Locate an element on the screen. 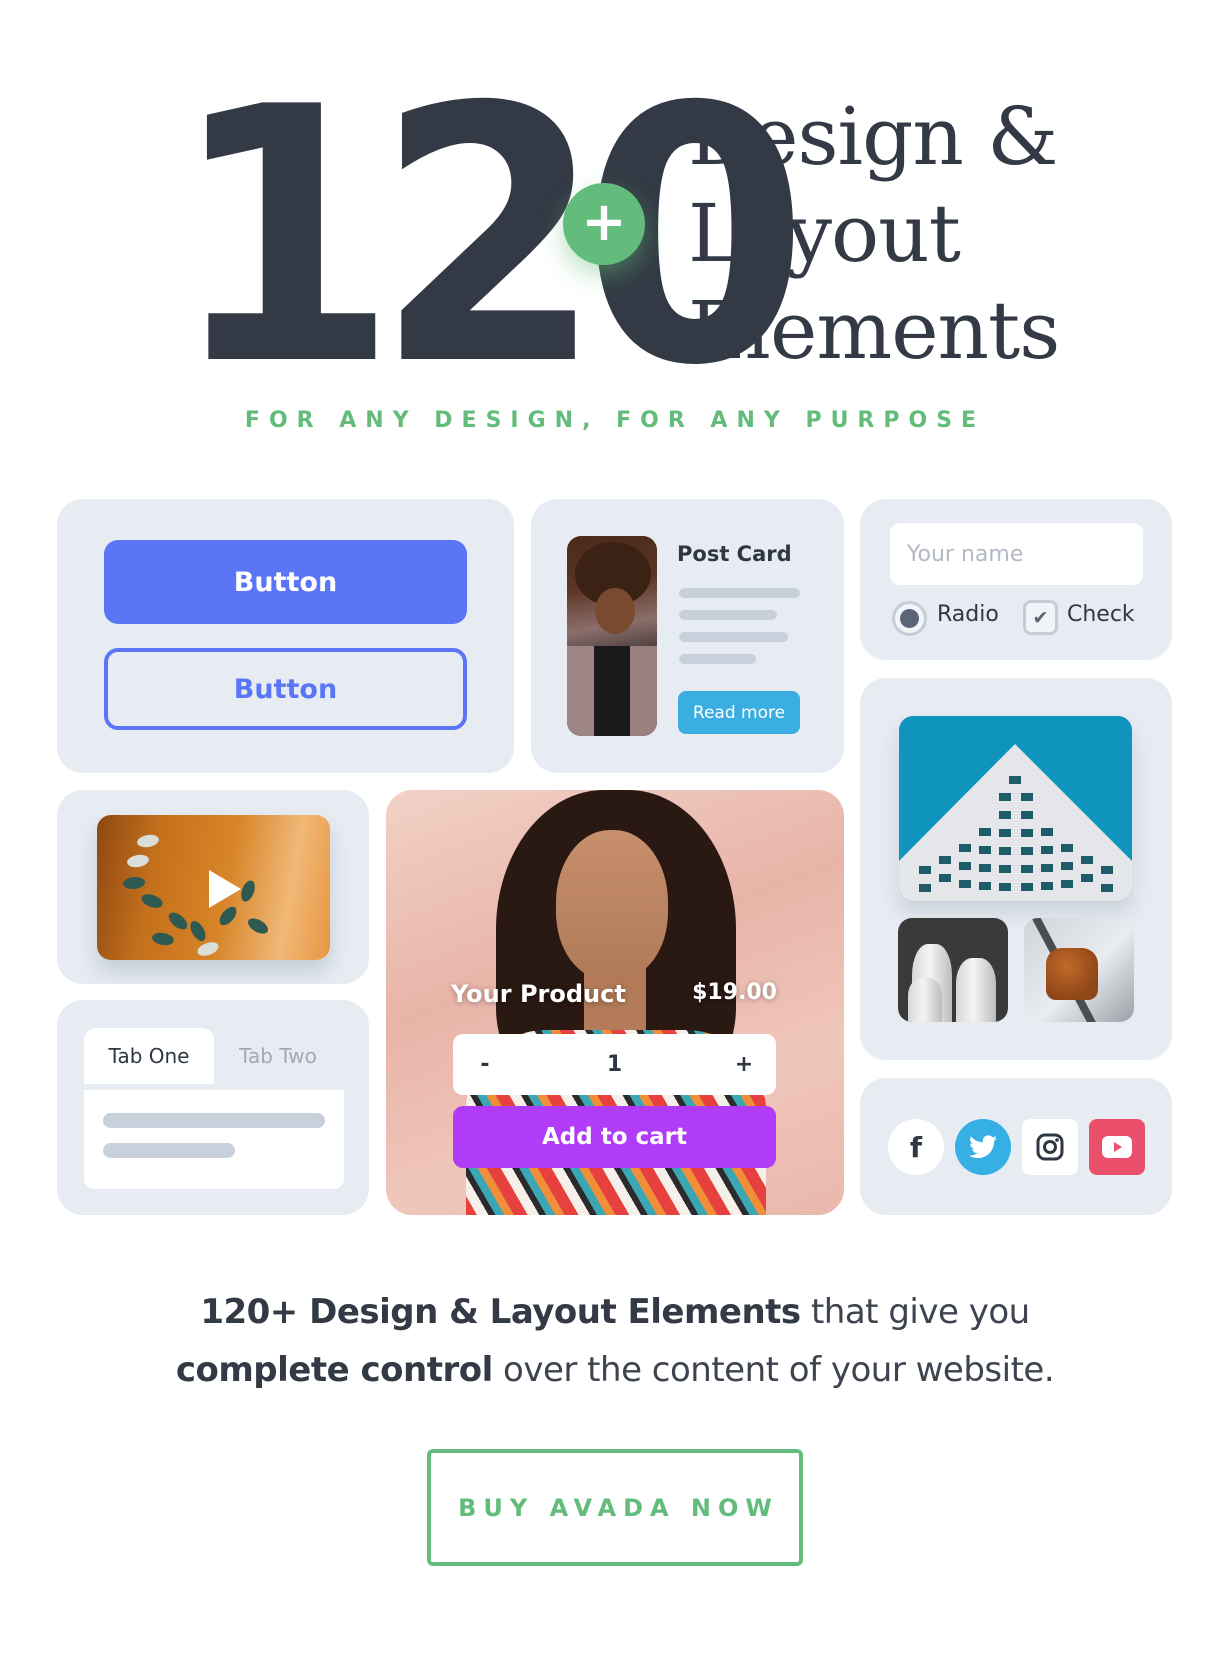  radio-dot is located at coordinates (909, 618).